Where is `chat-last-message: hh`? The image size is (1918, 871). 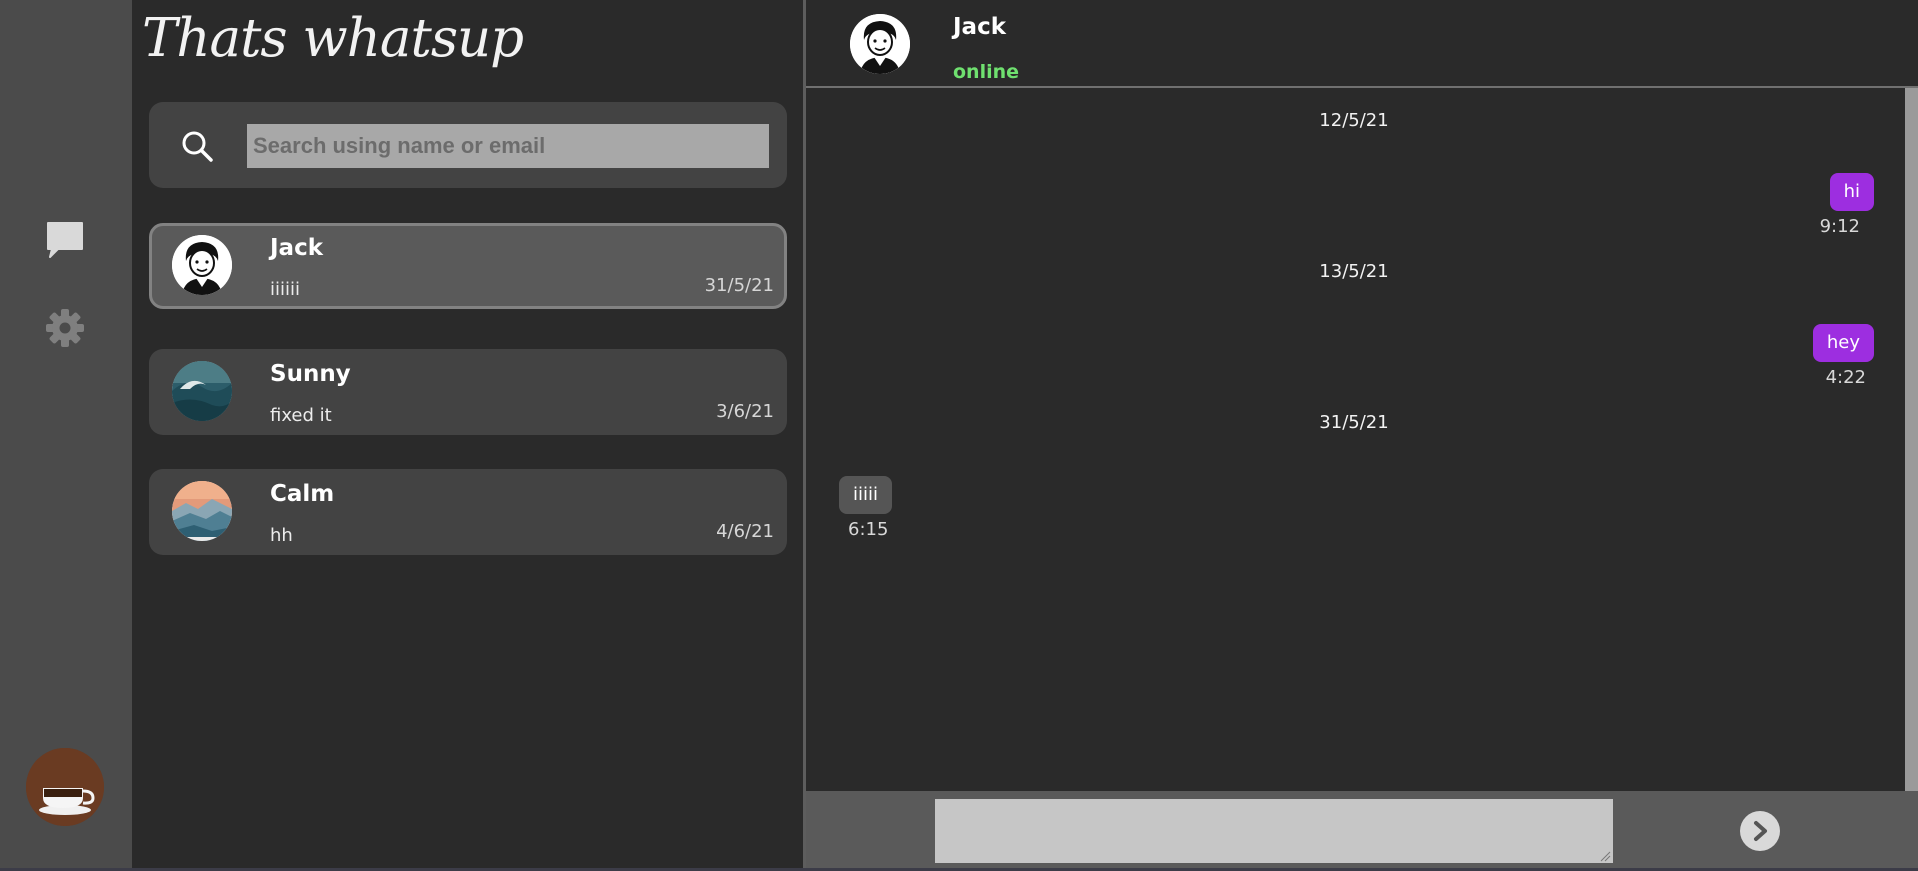
chat-last-message: hh is located at coordinates (281, 535).